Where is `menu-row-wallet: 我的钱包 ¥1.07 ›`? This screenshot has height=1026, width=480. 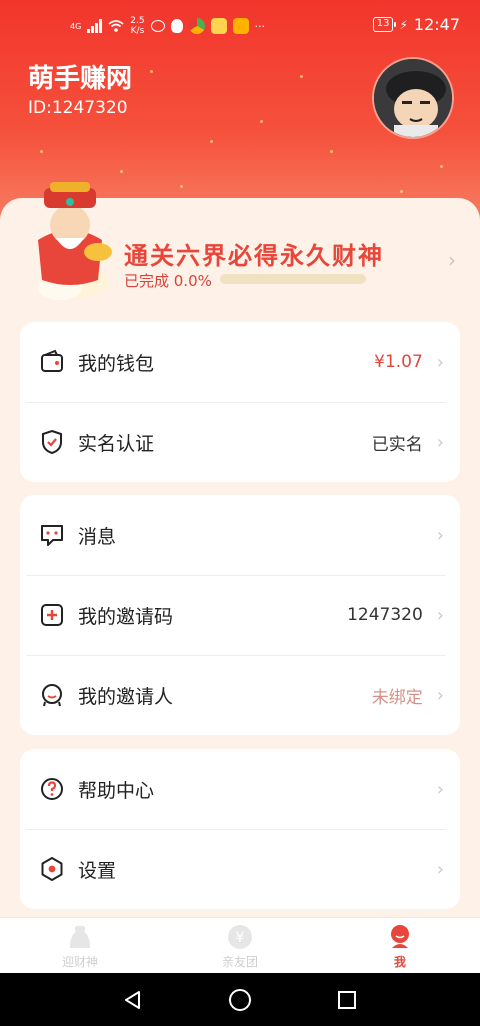 menu-row-wallet: 我的钱包 ¥1.07 › is located at coordinates (240, 362).